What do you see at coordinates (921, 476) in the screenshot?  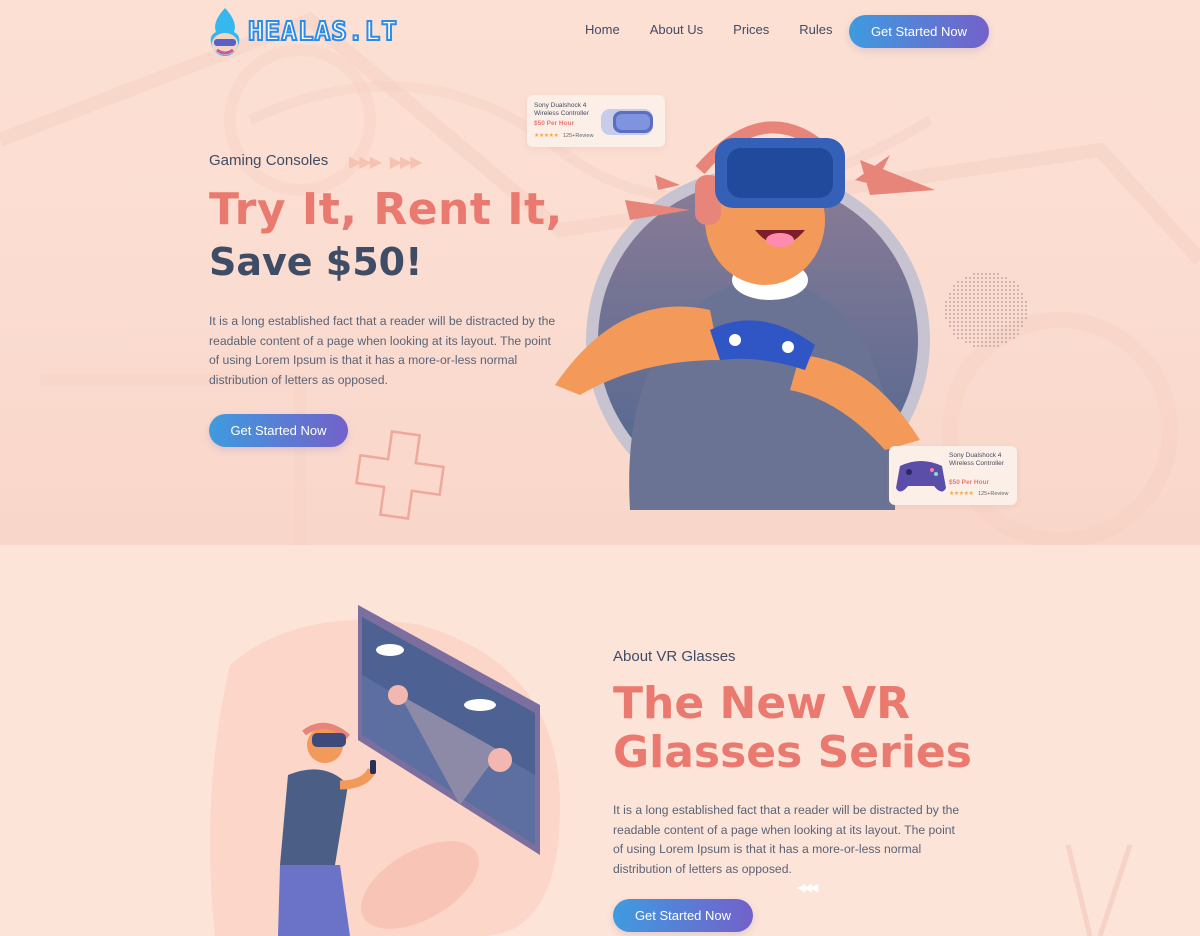 I see `gamepad-icon` at bounding box center [921, 476].